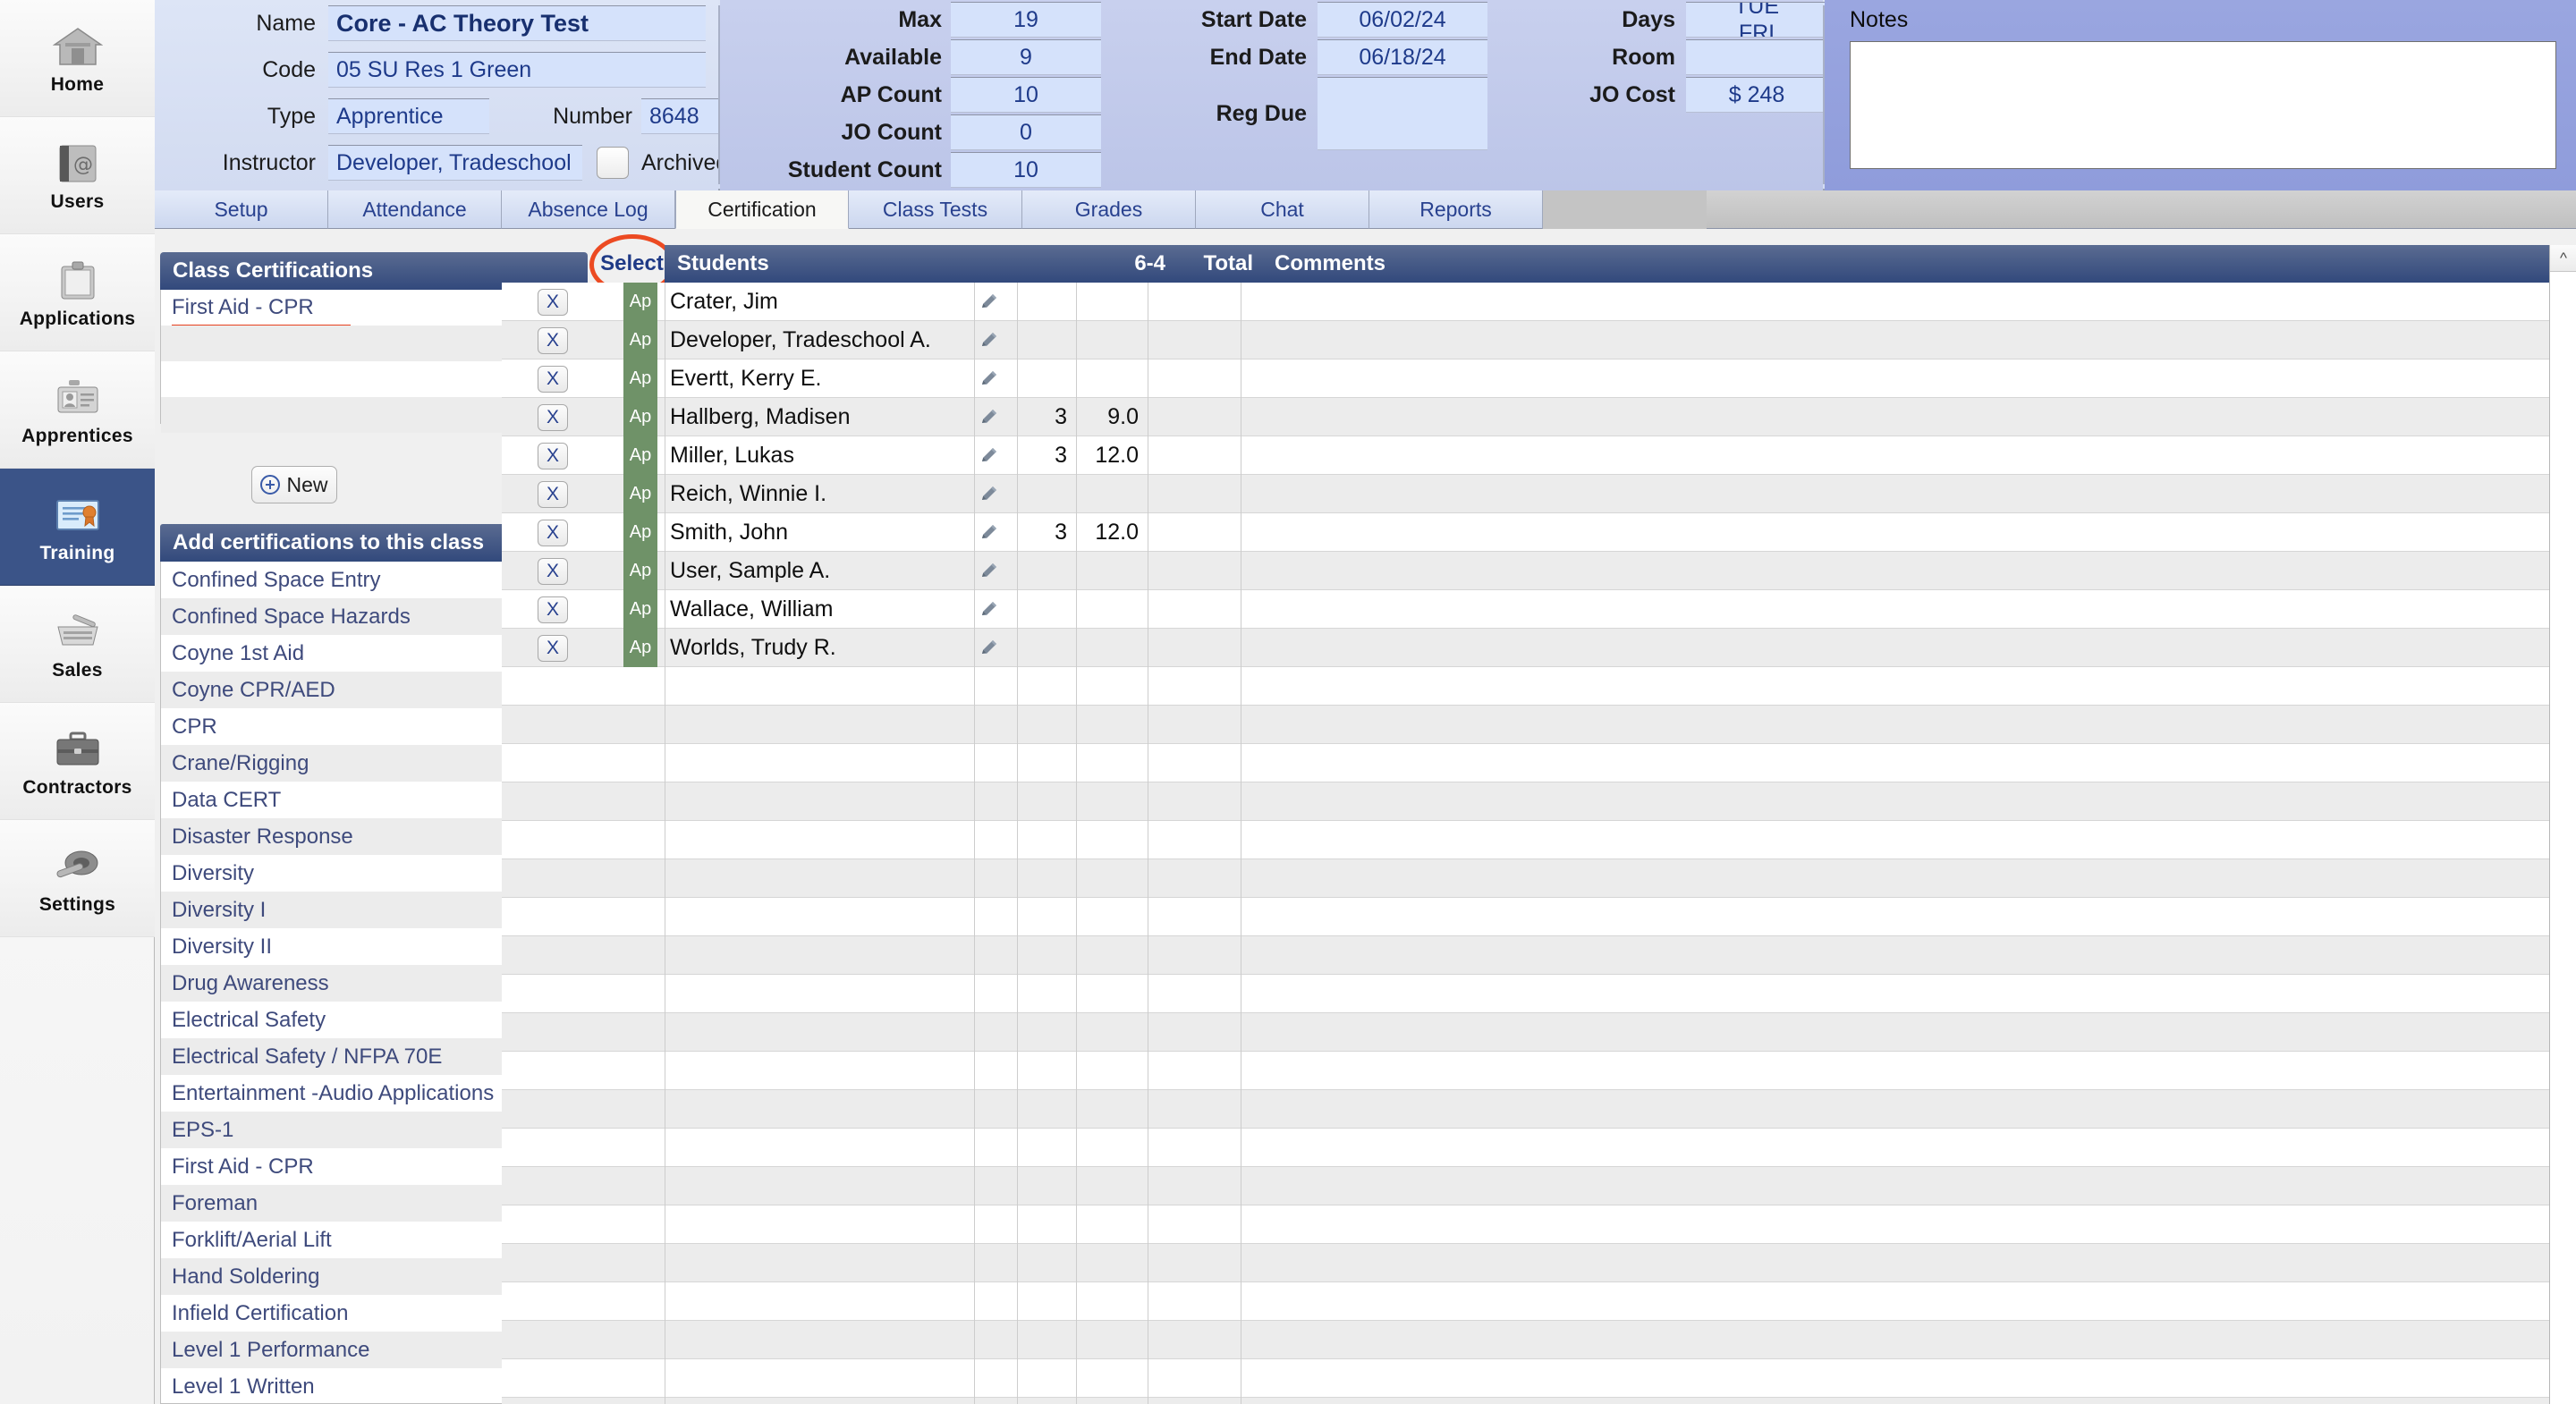 The image size is (2576, 1404). I want to click on sidebar-item-training: Training, so click(77, 528).